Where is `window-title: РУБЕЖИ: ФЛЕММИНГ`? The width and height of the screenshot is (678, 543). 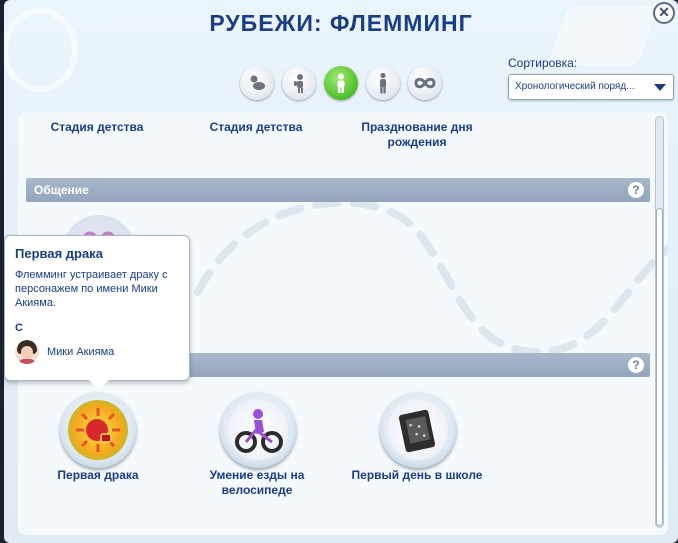 window-title: РУБЕЖИ: ФЛЕММИНГ is located at coordinates (341, 23).